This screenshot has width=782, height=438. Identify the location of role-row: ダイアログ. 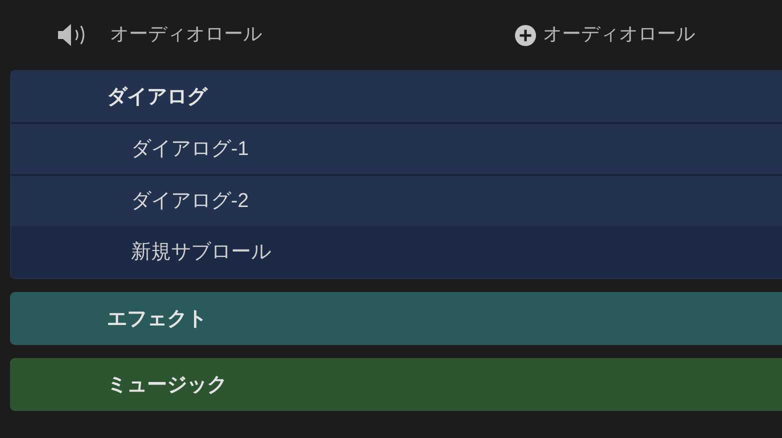
(396, 96).